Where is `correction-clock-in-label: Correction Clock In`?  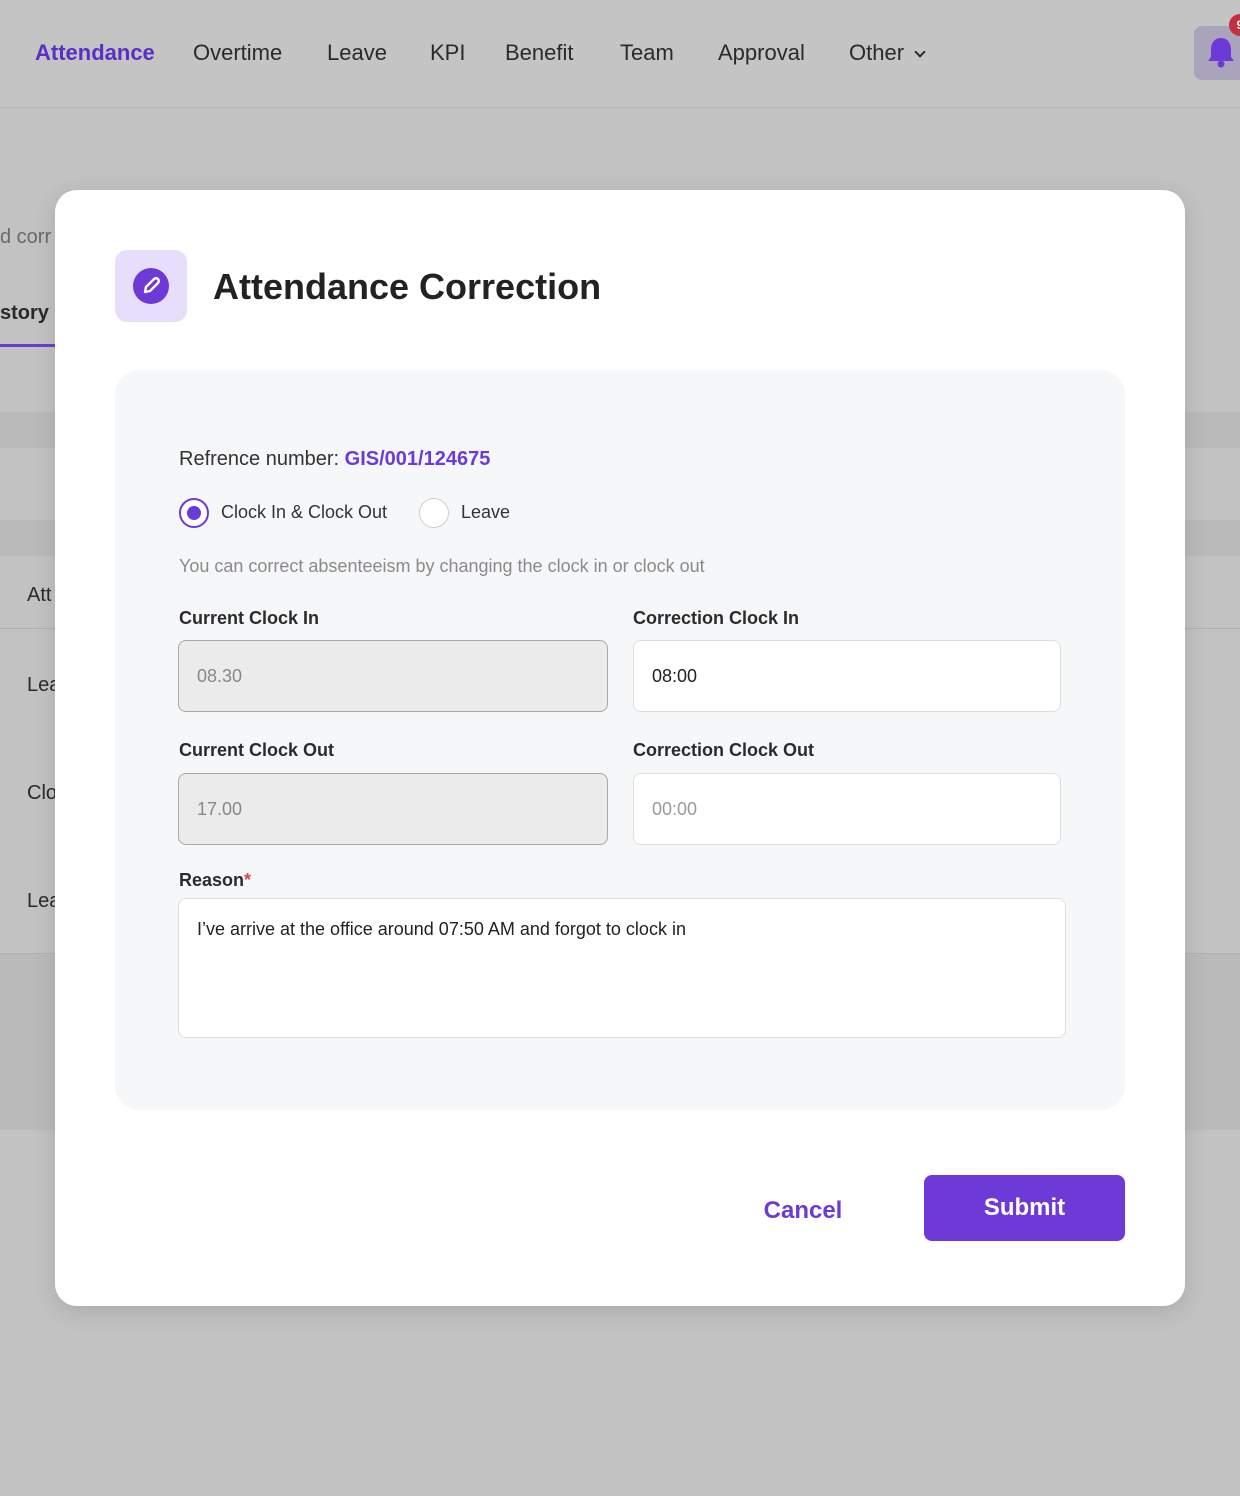 correction-clock-in-label: Correction Clock In is located at coordinates (716, 618).